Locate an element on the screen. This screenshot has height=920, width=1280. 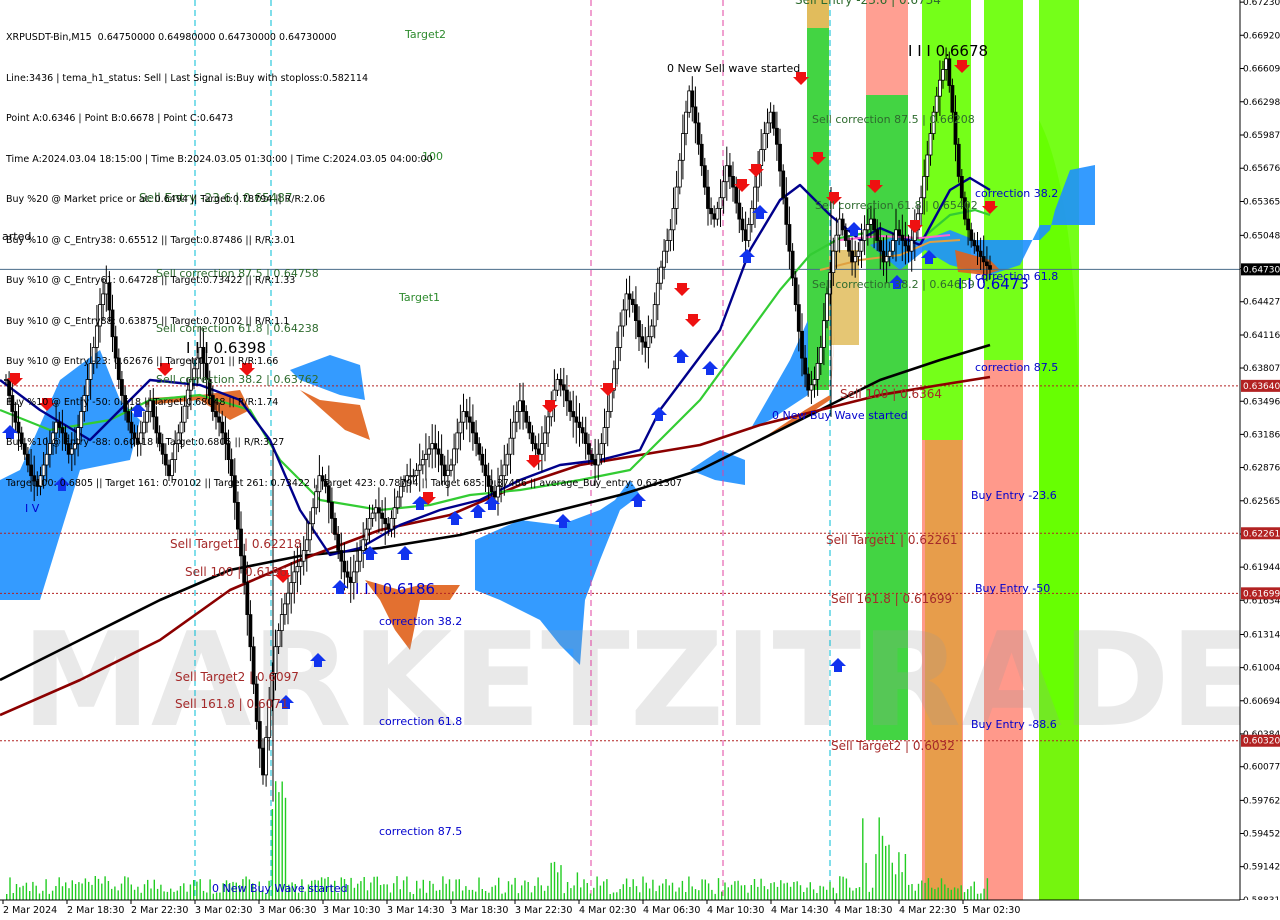
time-tick-label: 4 Mar 22:30 is located at coordinates (927, 910).